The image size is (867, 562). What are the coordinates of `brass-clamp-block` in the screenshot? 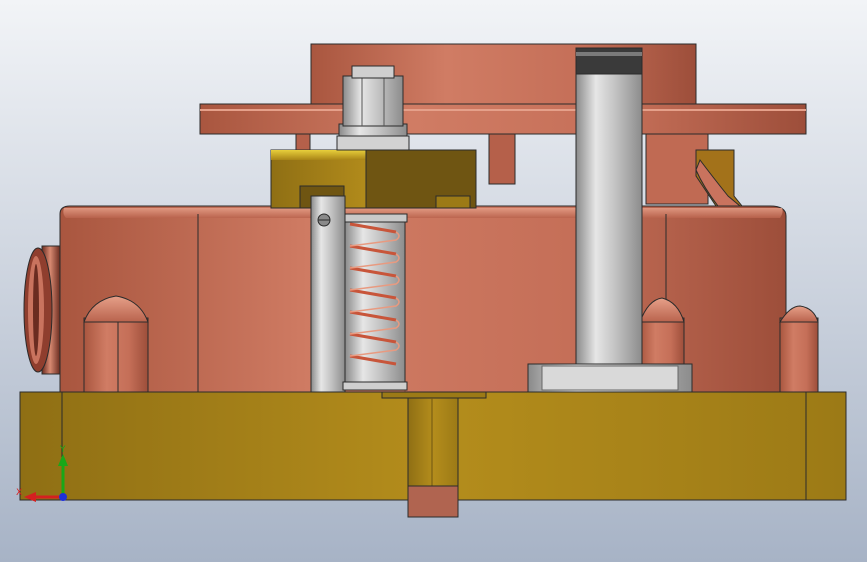 It's located at (373, 179).